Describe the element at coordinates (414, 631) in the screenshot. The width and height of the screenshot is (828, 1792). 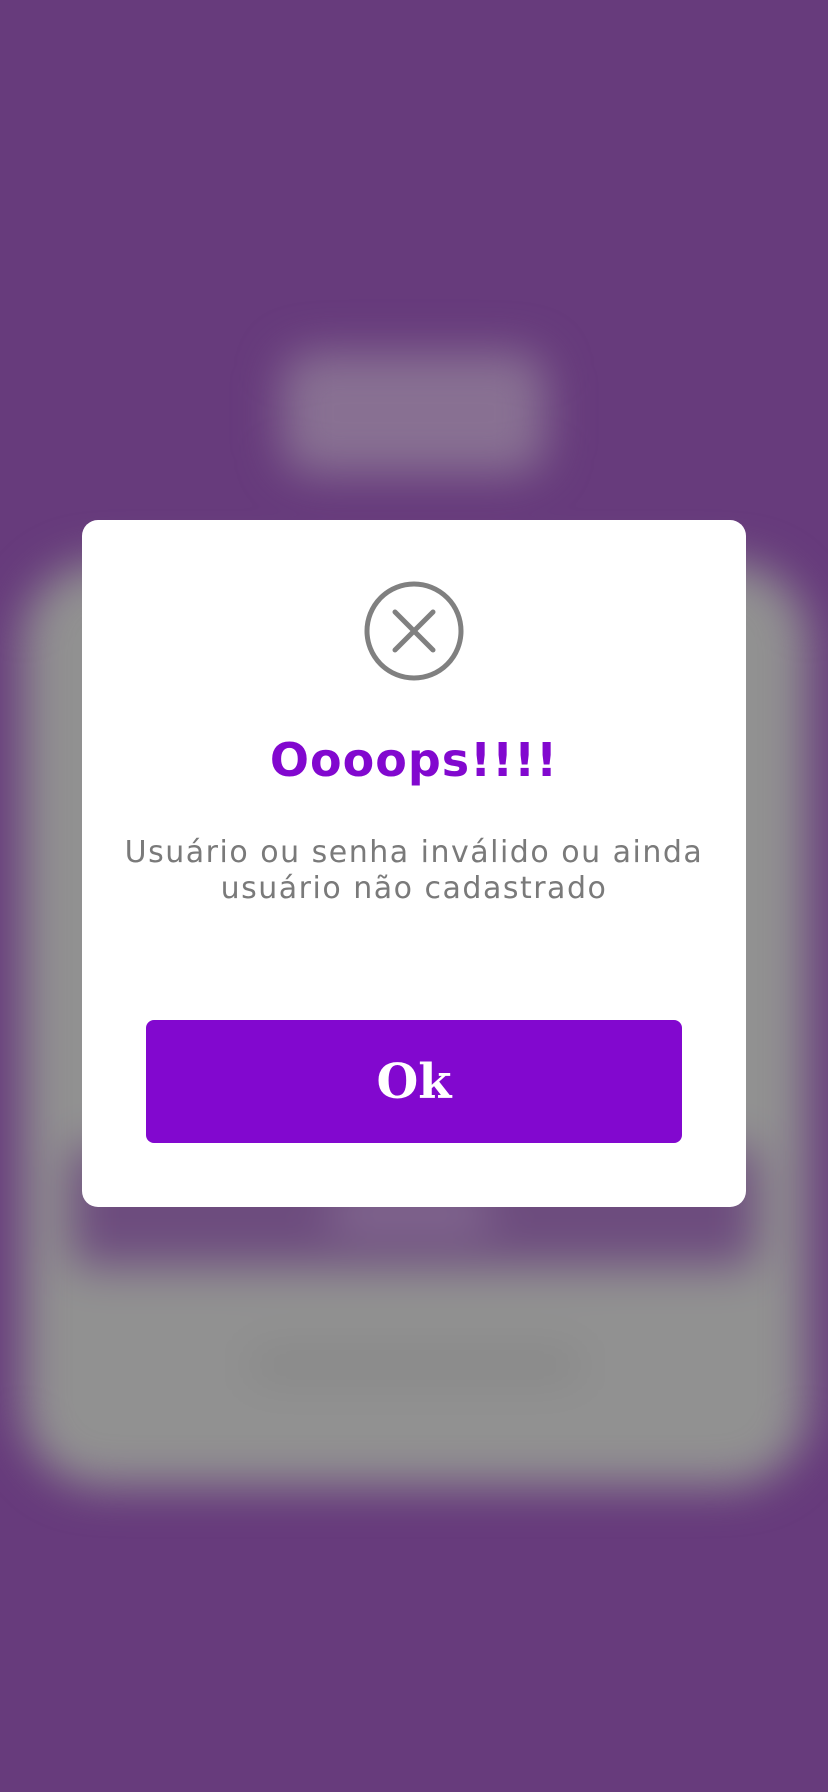
I see `close-circle-icon` at that location.